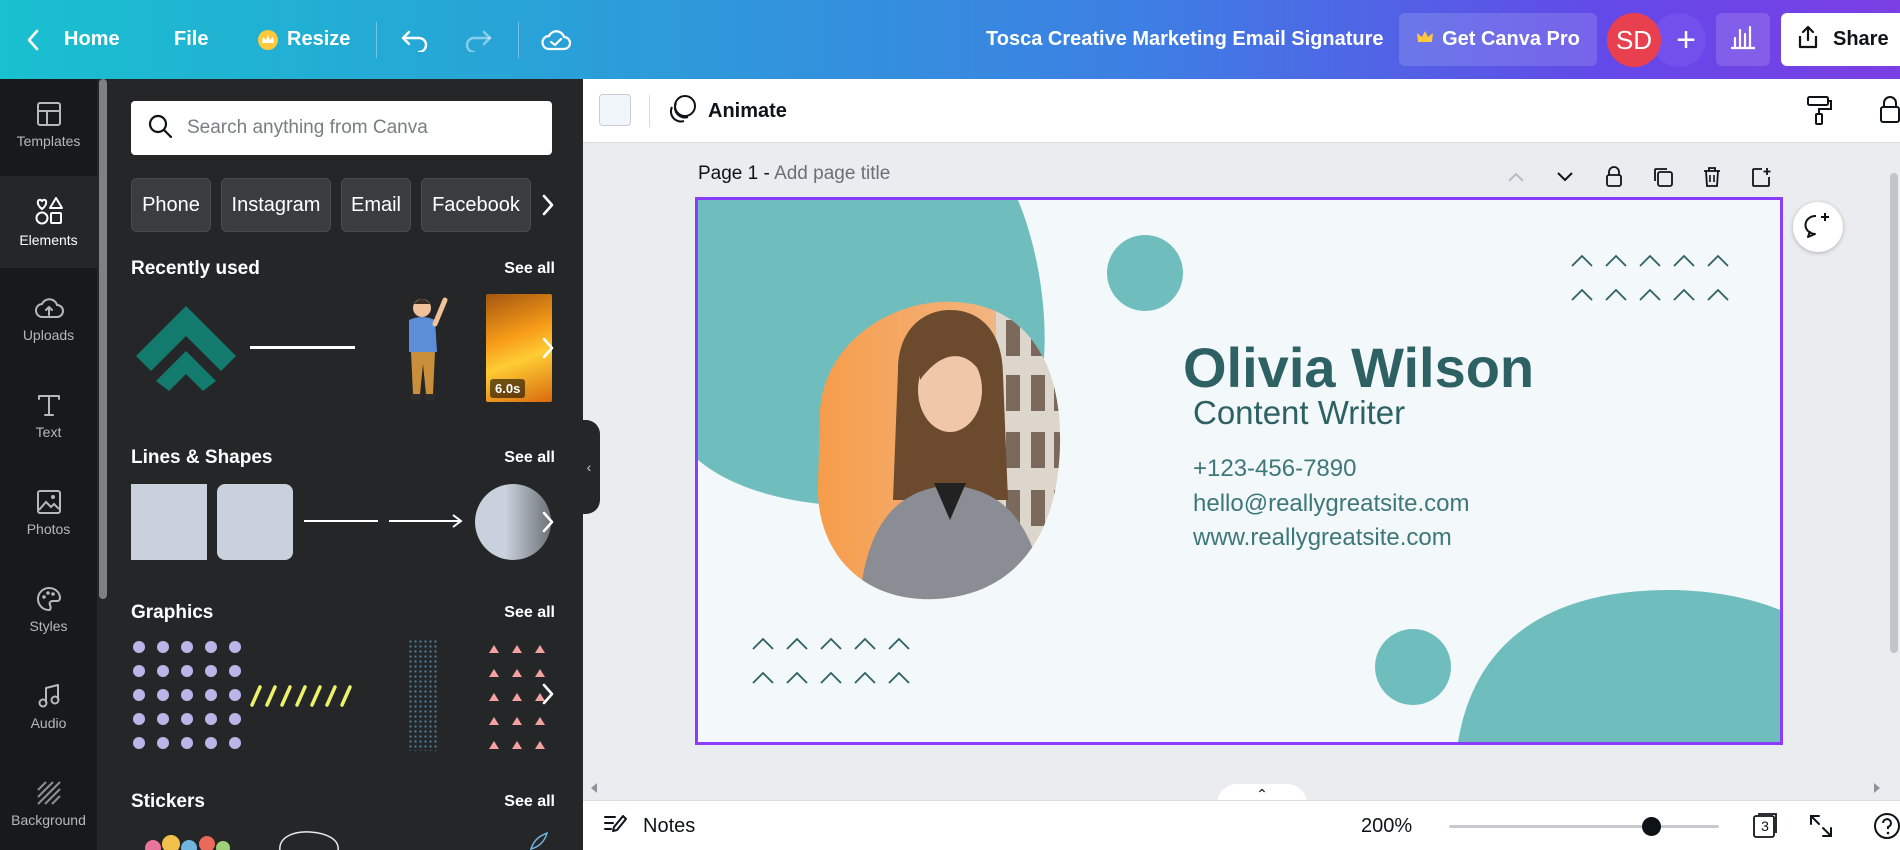  I want to click on panel-scrollbar, so click(103, 464).